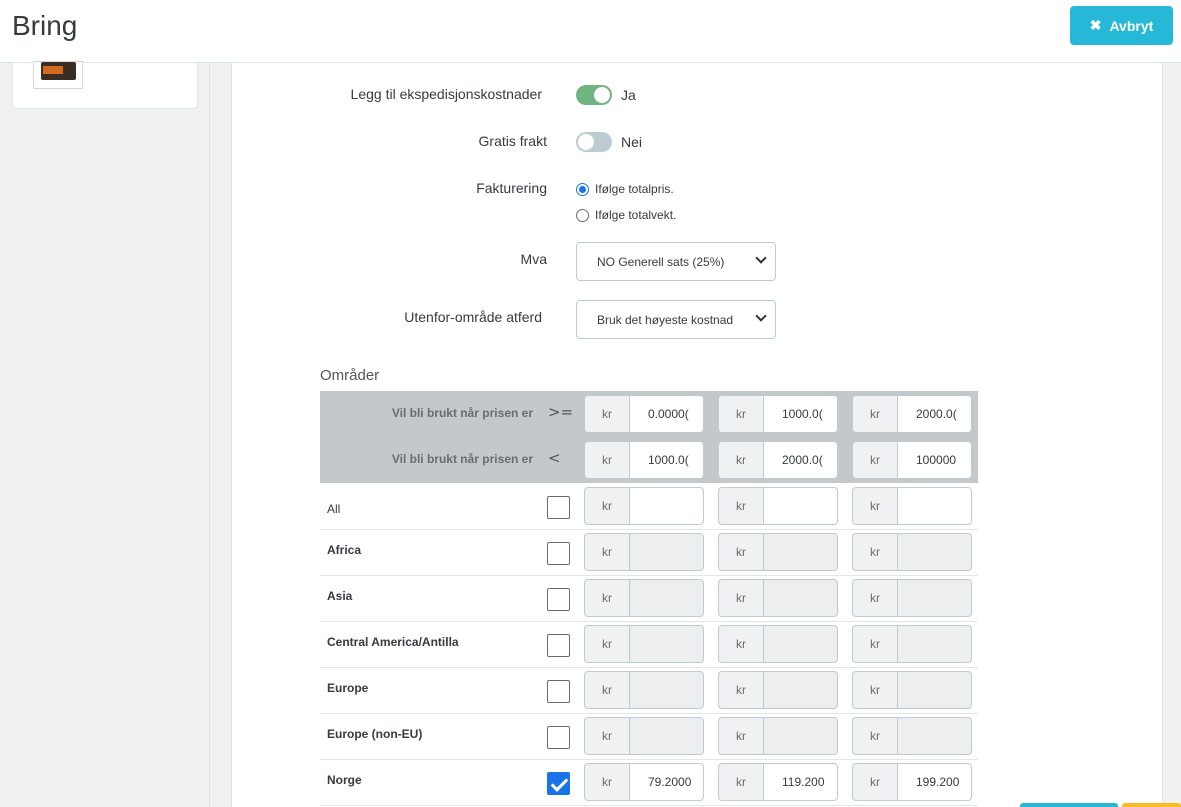 The height and width of the screenshot is (807, 1181). What do you see at coordinates (800, 460) in the screenshot?
I see `range-to-field: 2000.0(` at bounding box center [800, 460].